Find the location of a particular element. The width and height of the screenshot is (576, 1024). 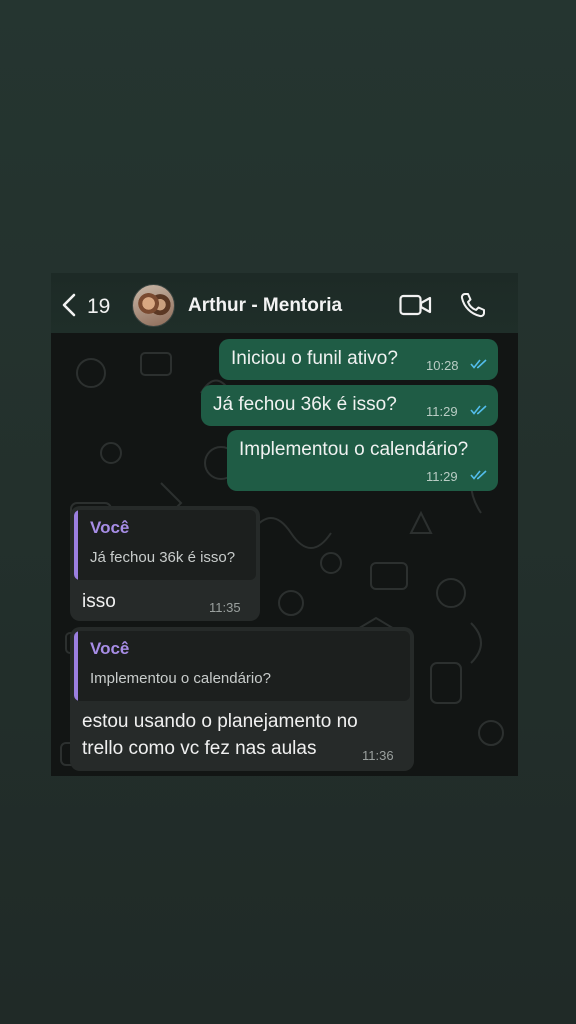

outgoing-message: Iniciou o funil ativo? 10:28 is located at coordinates (358, 359).